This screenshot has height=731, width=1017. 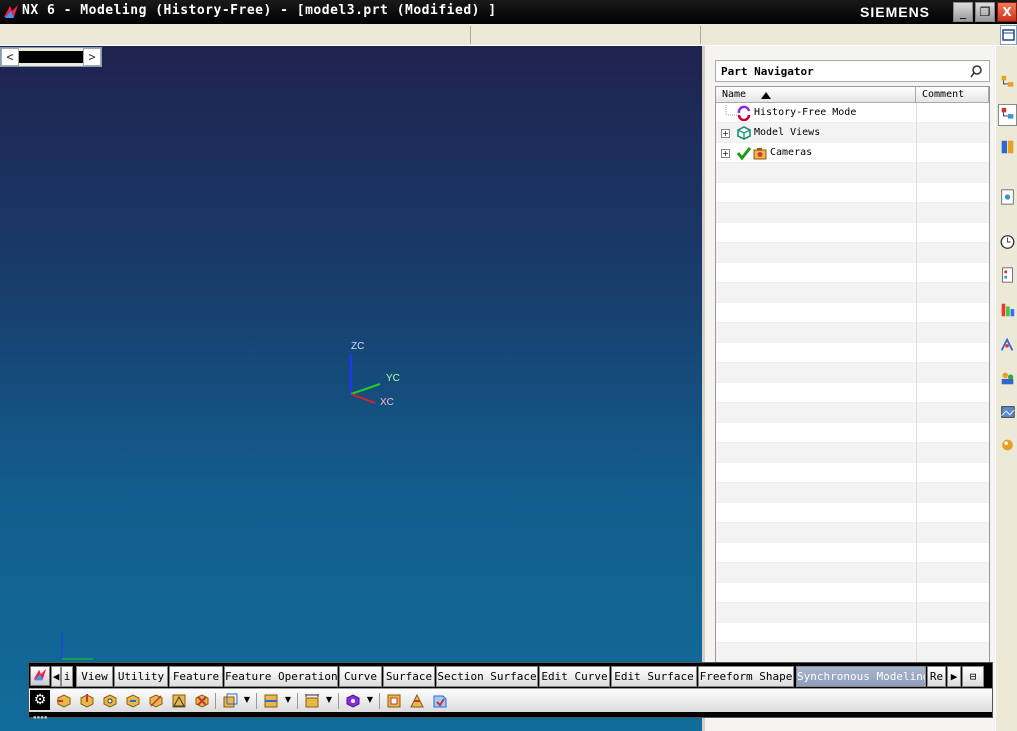 I want to click on cross-section-edit-icon, so click(x=394, y=701).